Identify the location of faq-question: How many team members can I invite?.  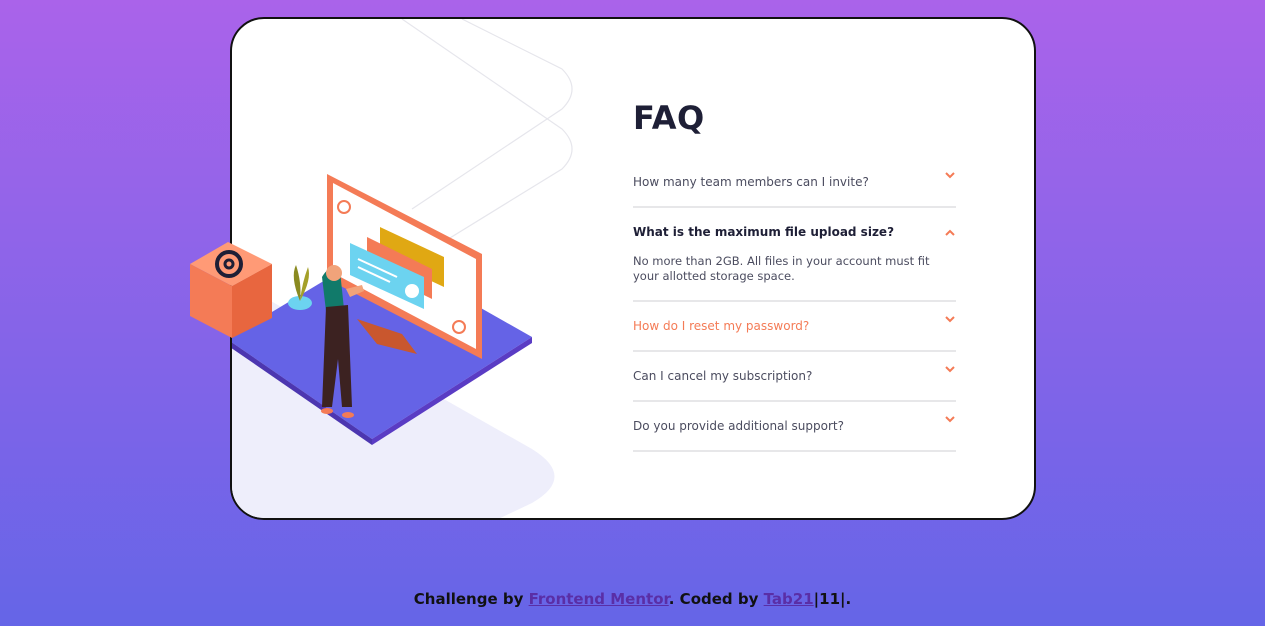
(794, 182).